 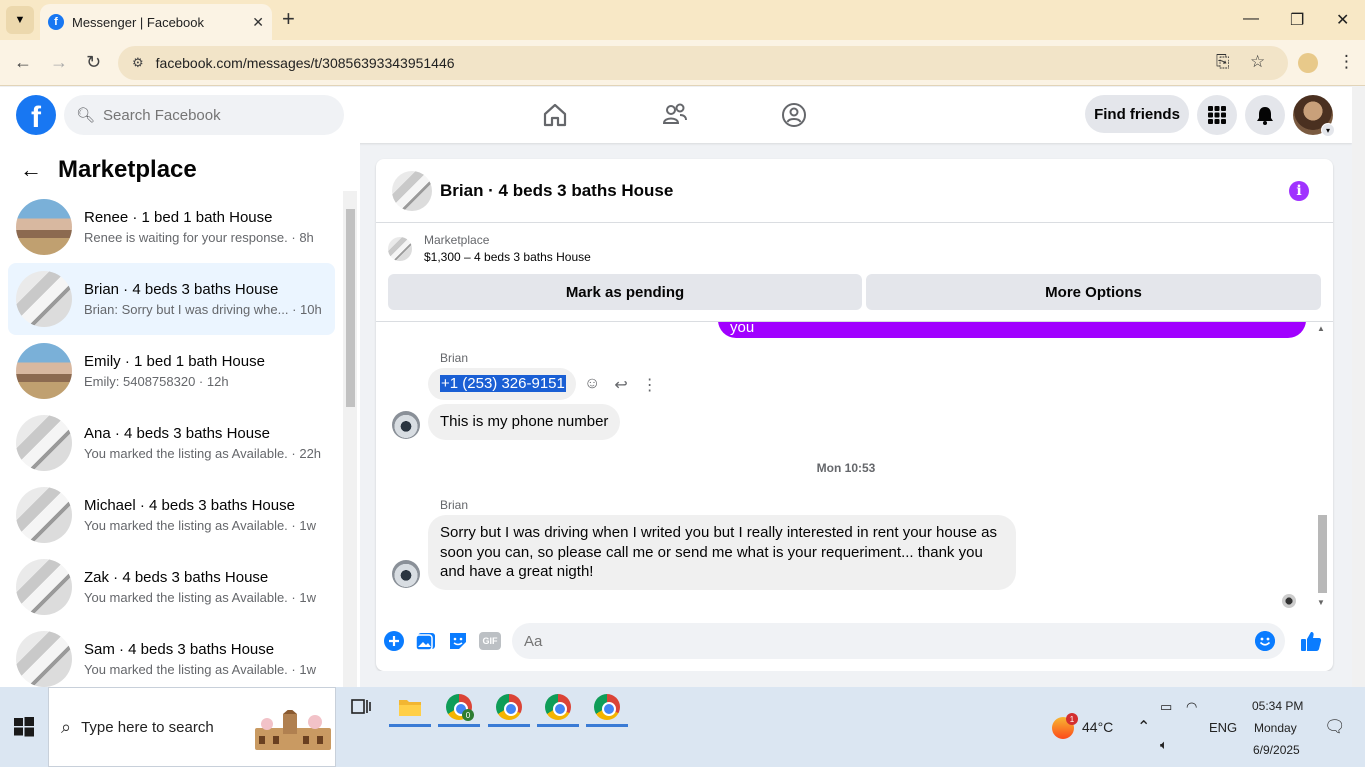 I want to click on windows-start-icon, so click(x=24, y=727).